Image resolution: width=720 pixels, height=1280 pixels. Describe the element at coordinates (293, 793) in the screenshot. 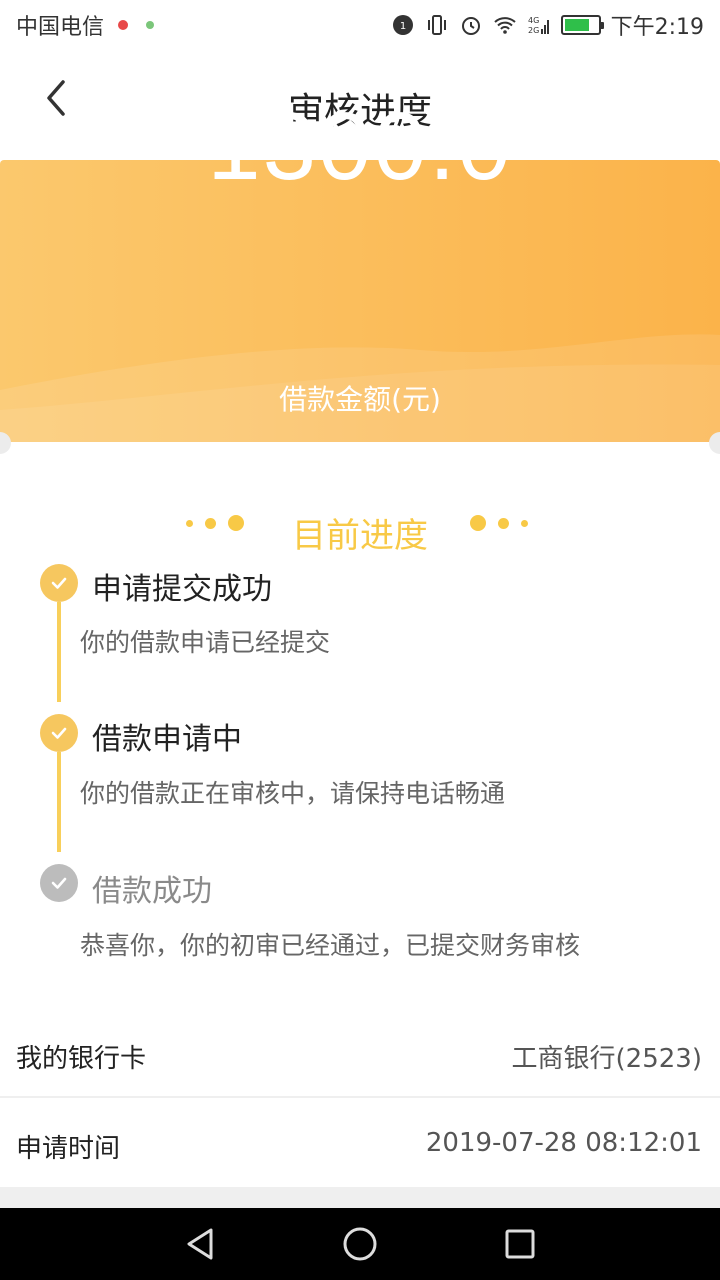

I see `step-description: 你的借款正在审核中，请保持电话畅通` at that location.